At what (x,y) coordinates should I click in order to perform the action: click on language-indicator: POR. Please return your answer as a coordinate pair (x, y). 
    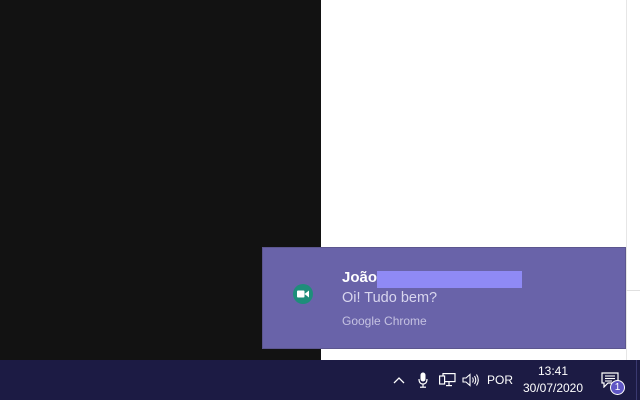
    Looking at the image, I should click on (499, 380).